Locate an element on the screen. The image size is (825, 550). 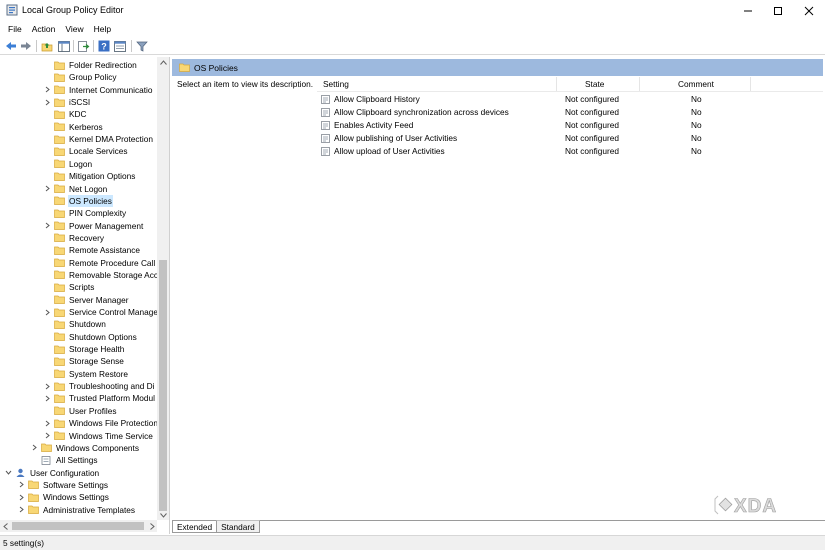
tree-vertical-scrollbar is located at coordinates (163, 288).